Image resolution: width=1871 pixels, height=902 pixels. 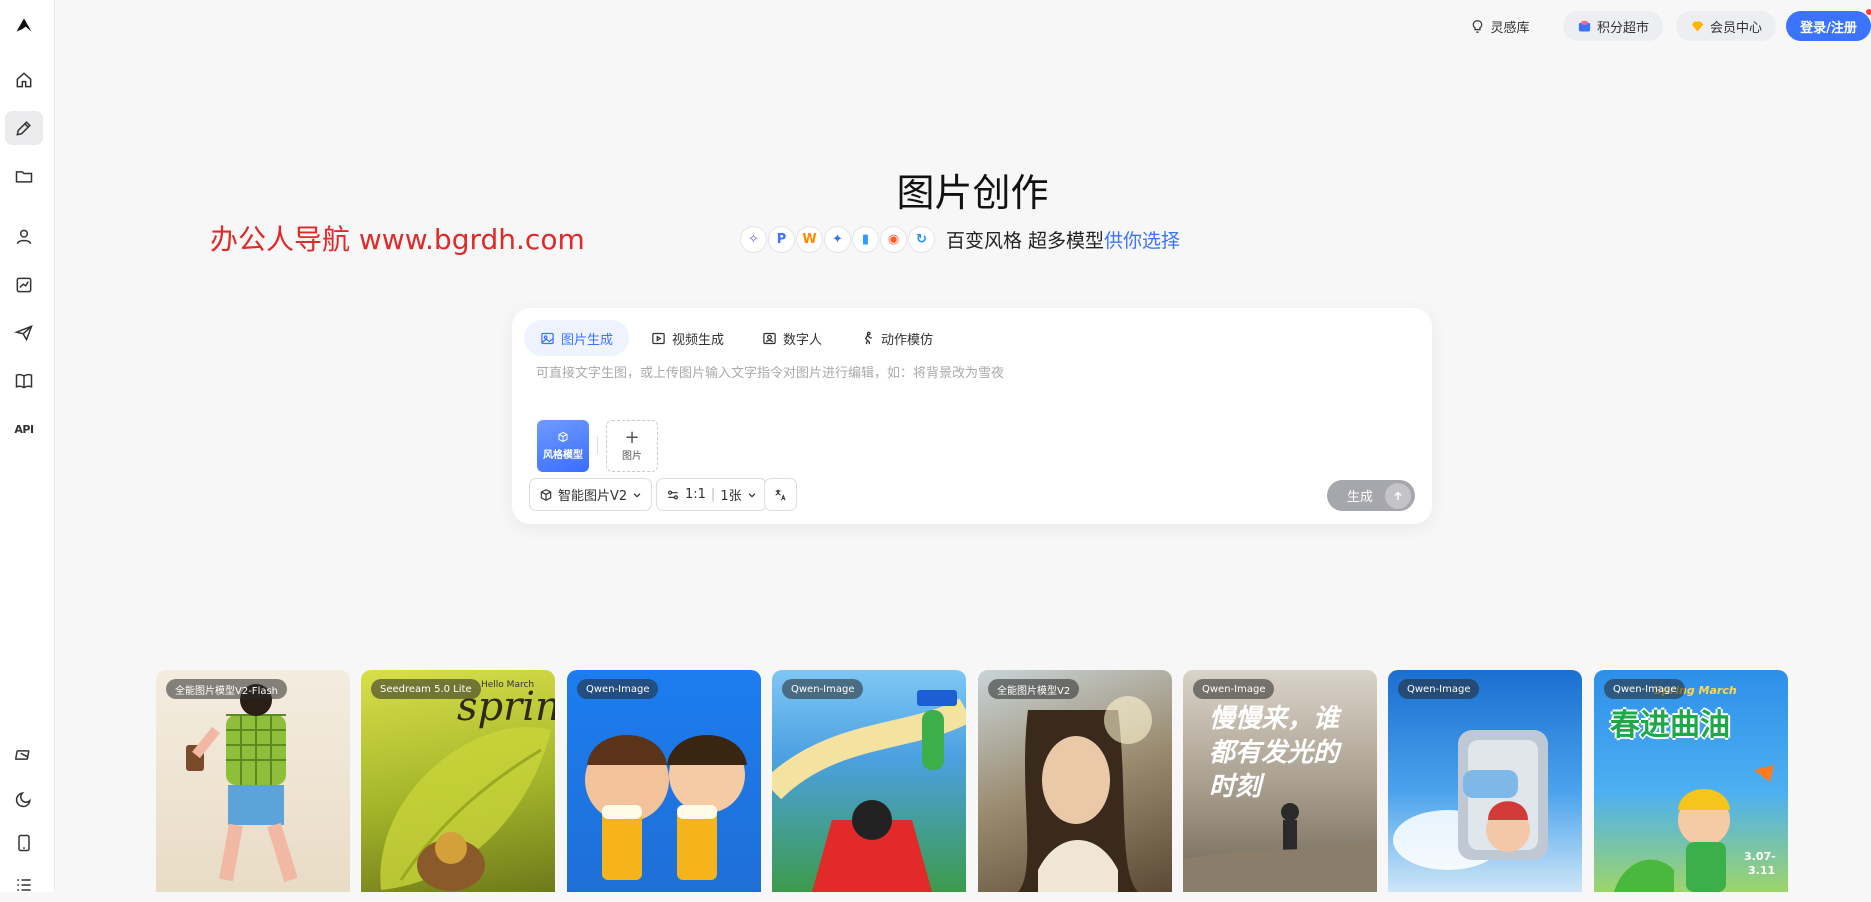 What do you see at coordinates (972, 193) in the screenshot?
I see `page-title: 图片创作` at bounding box center [972, 193].